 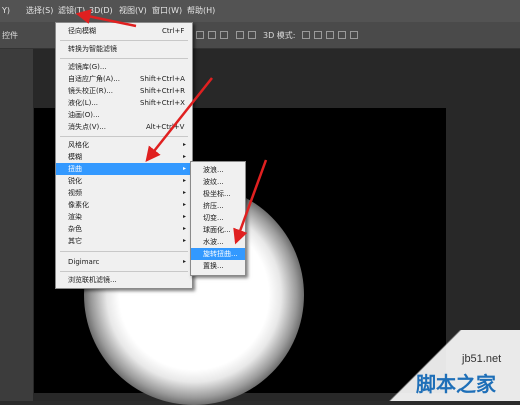 What do you see at coordinates (482, 359) in the screenshot?
I see `watermark-site: jb51.net` at bounding box center [482, 359].